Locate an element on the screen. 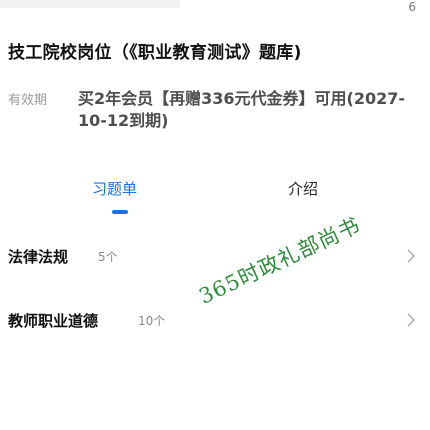  list-item-ethics: 教师职业道德 10个 is located at coordinates (215, 322).